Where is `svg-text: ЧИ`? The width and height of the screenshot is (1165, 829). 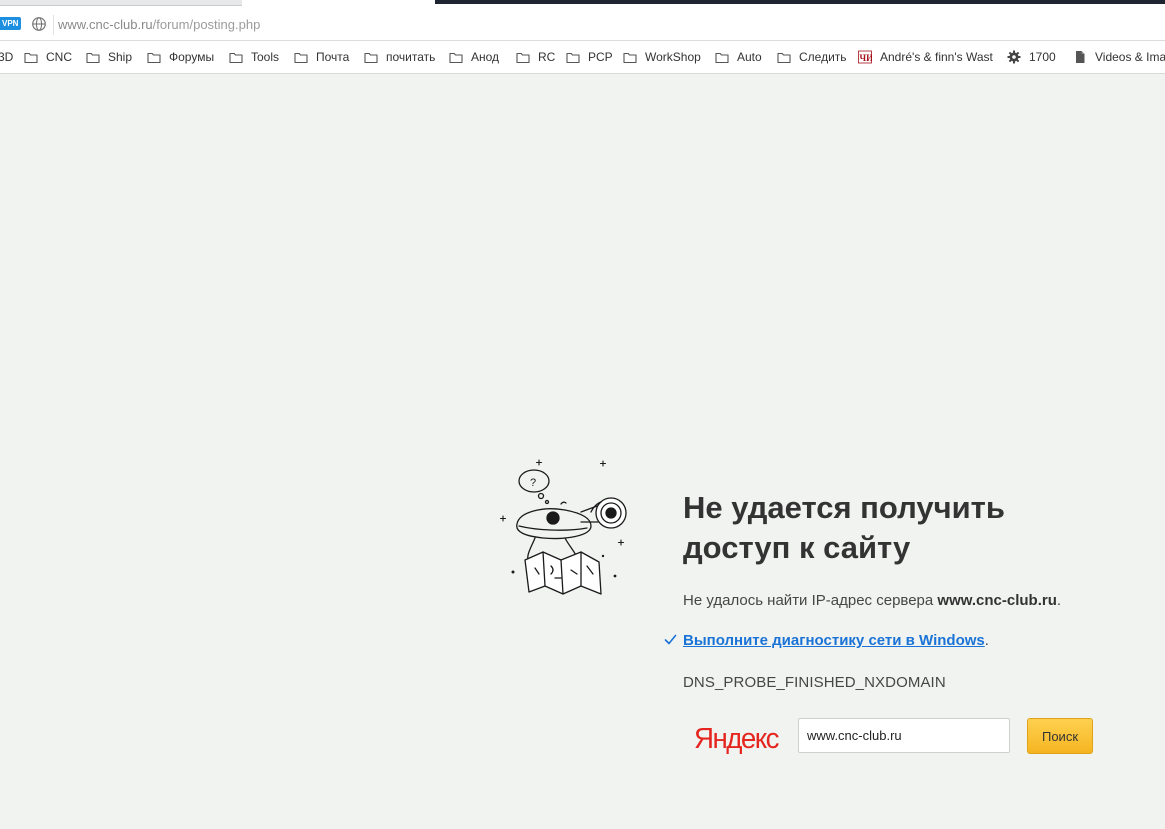
svg-text: ЧИ is located at coordinates (866, 58).